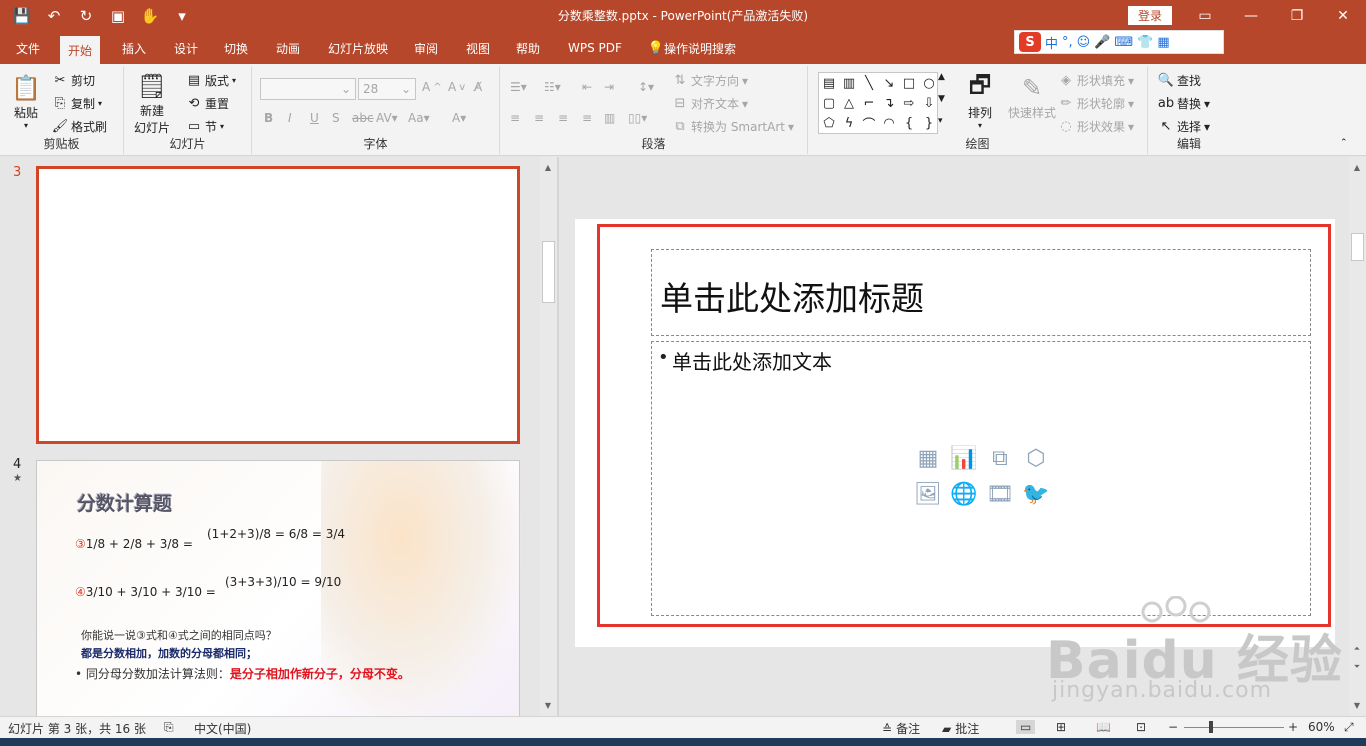  Describe the element at coordinates (432, 87) in the screenshot. I see `grow-font-icon: A ^` at that location.